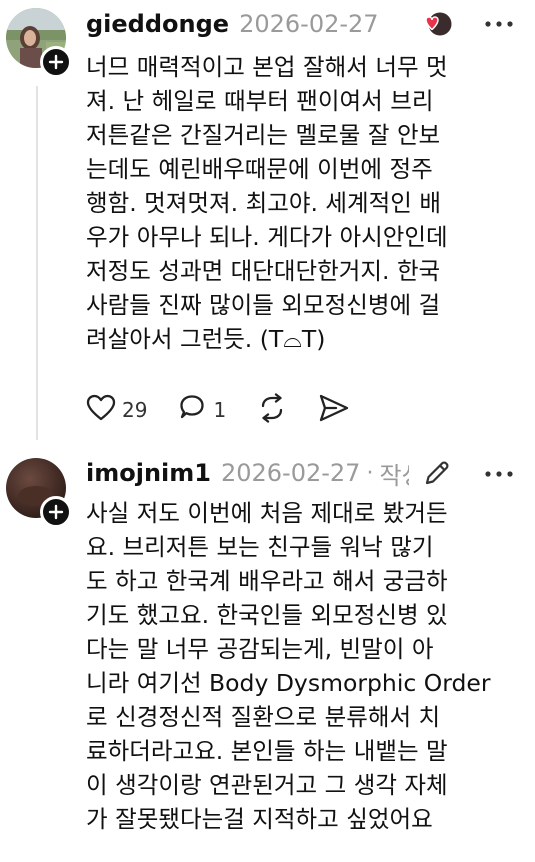 Image resolution: width=535 pixels, height=862 pixels. What do you see at coordinates (260, 547) in the screenshot?
I see `comment-line: 요. 브리저튼 보는 친구들 워낙 많기` at bounding box center [260, 547].